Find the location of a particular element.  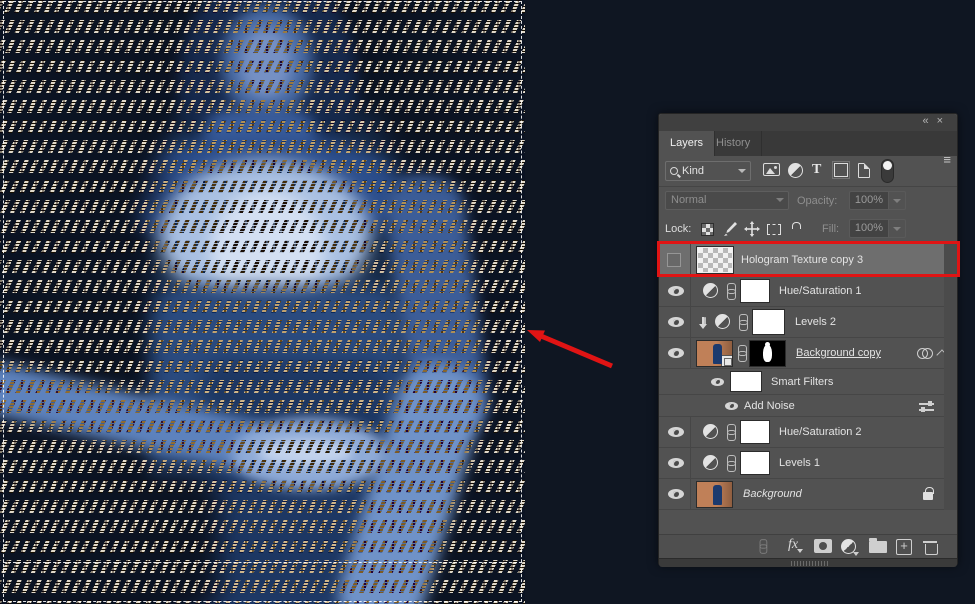

filter-adjustment-layers-icon is located at coordinates (795, 170).